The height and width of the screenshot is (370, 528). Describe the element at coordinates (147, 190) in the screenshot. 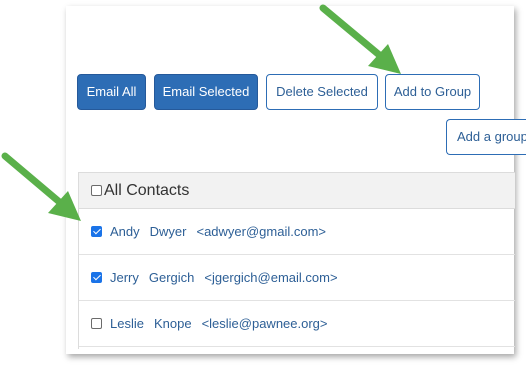

I see `all-contacts-label: All Contacts` at that location.